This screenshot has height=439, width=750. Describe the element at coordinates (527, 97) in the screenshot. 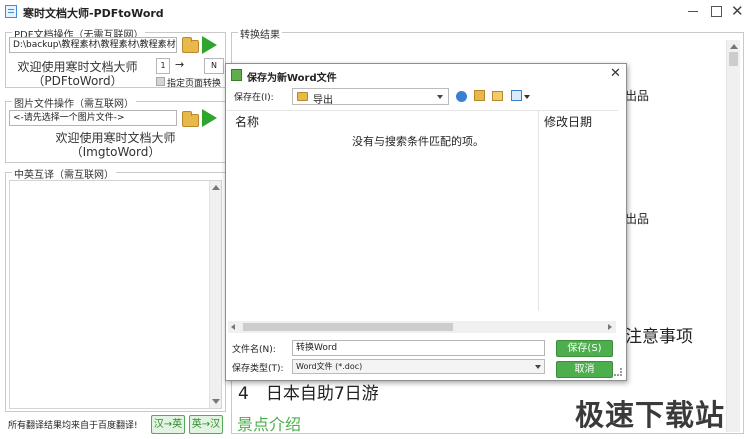

I see `view-menu-chevron-icon` at that location.